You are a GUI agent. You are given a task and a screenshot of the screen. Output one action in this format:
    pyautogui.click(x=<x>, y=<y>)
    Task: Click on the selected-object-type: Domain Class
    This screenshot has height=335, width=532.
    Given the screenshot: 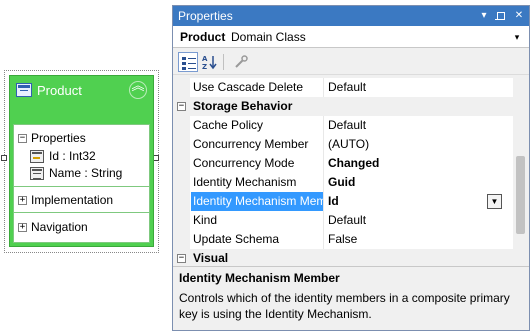 What is the action you would take?
    pyautogui.click(x=268, y=37)
    